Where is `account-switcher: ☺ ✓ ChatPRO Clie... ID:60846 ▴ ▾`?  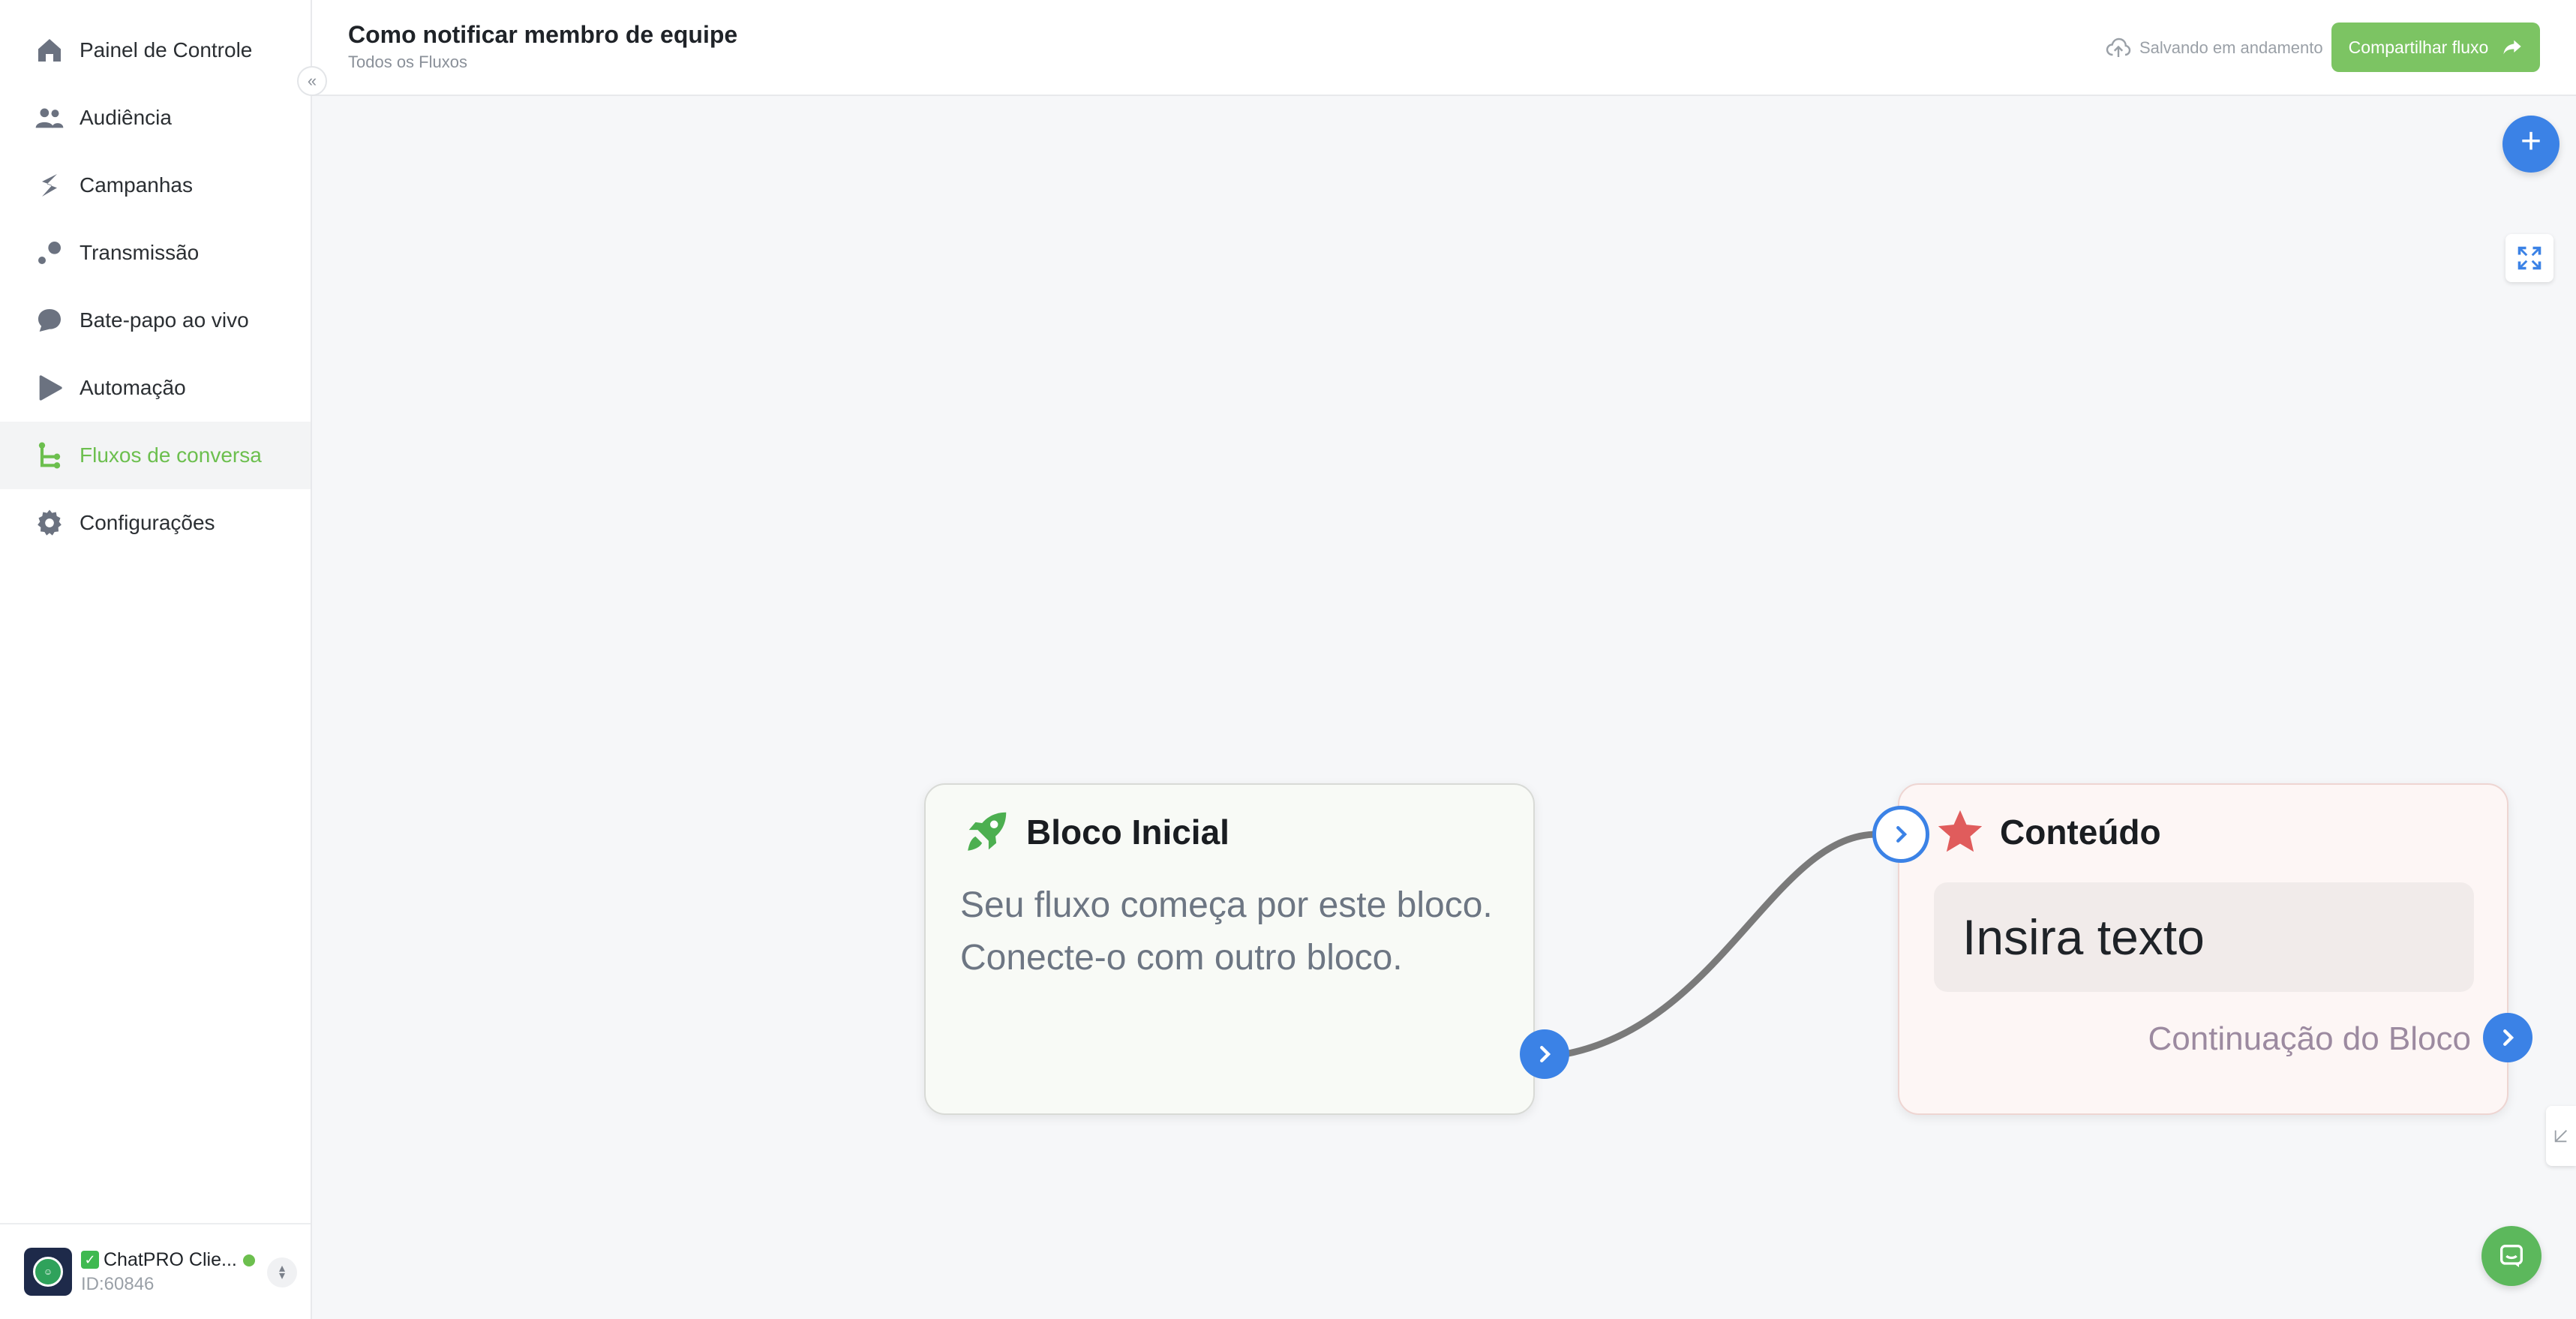
account-switcher: ☺ ✓ ChatPRO Clie... ID:60846 ▴ ▾ is located at coordinates (155, 1271).